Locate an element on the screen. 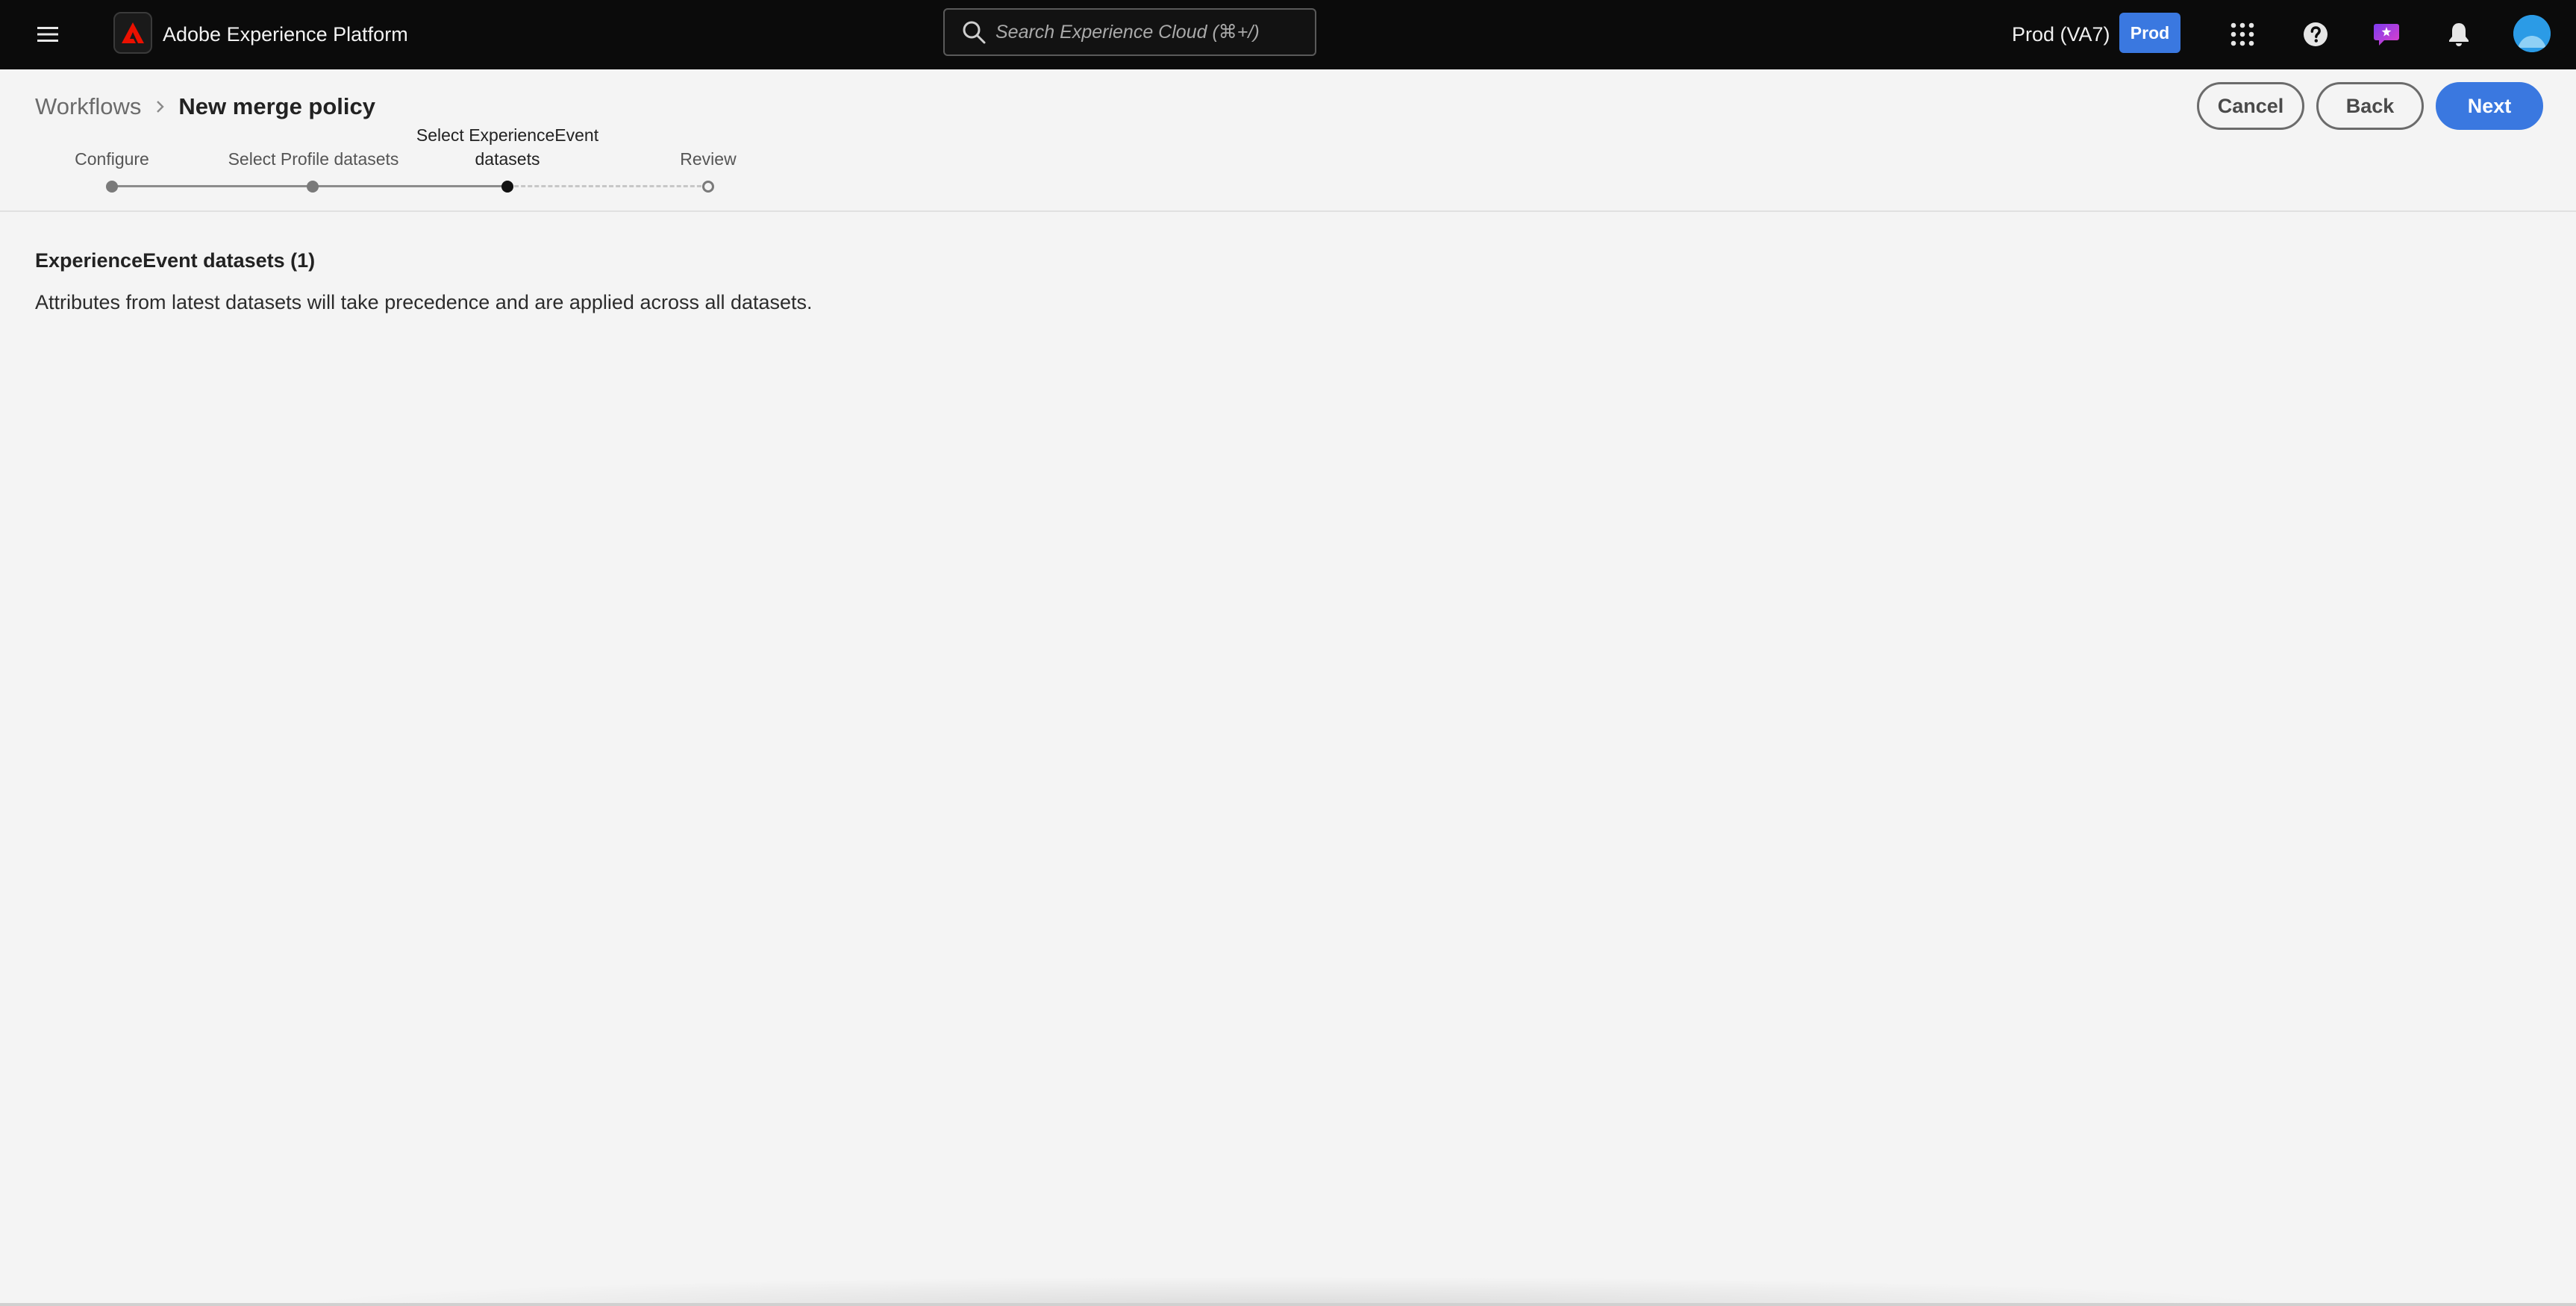 The width and height of the screenshot is (2576, 1306). notifications-button is located at coordinates (2459, 34).